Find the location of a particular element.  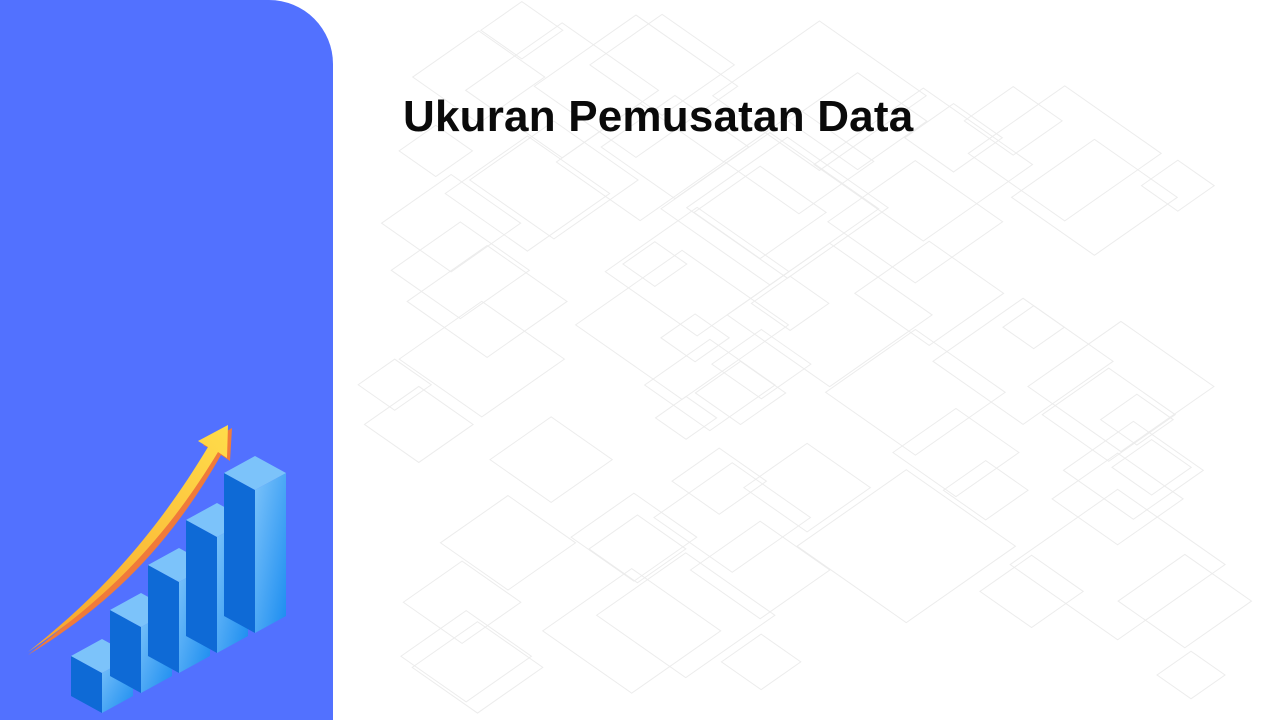

illustration-bar is located at coordinates (255, 544).